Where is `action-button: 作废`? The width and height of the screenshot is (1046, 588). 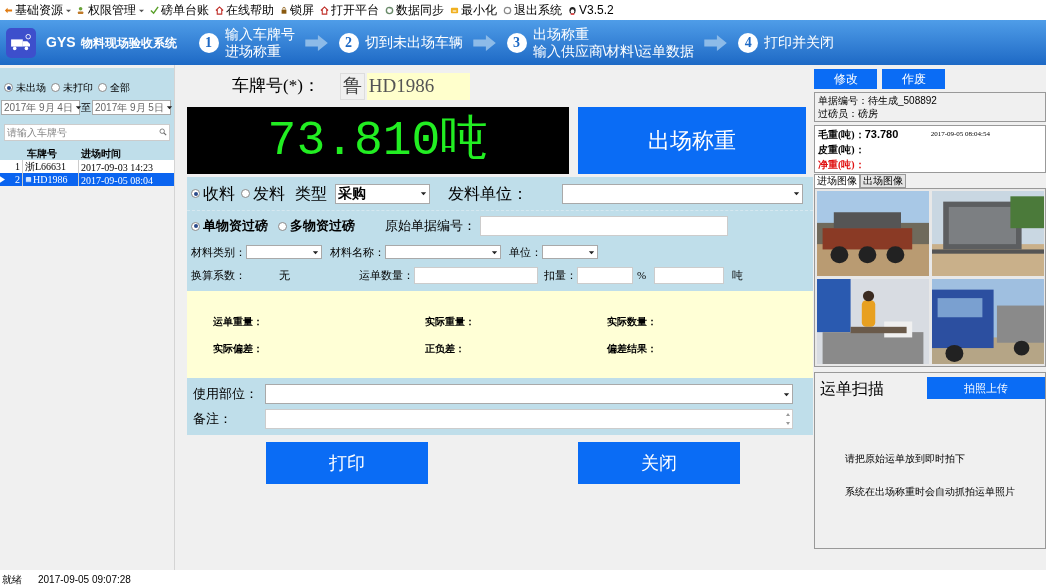 action-button: 作废 is located at coordinates (913, 79).